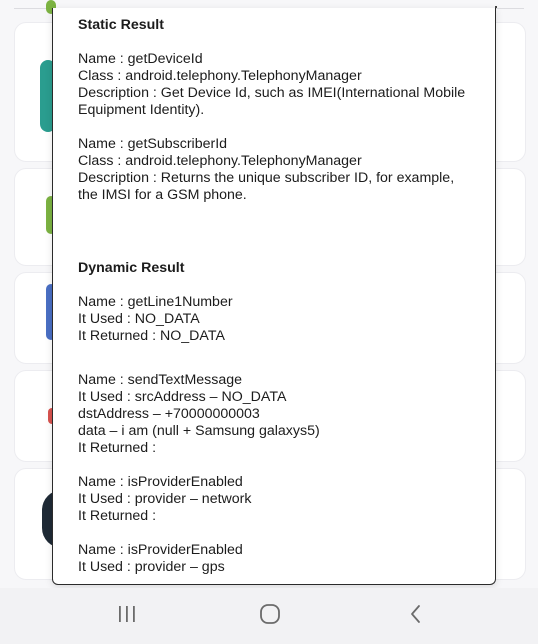 Image resolution: width=538 pixels, height=644 pixels. I want to click on home-icon, so click(270, 616).